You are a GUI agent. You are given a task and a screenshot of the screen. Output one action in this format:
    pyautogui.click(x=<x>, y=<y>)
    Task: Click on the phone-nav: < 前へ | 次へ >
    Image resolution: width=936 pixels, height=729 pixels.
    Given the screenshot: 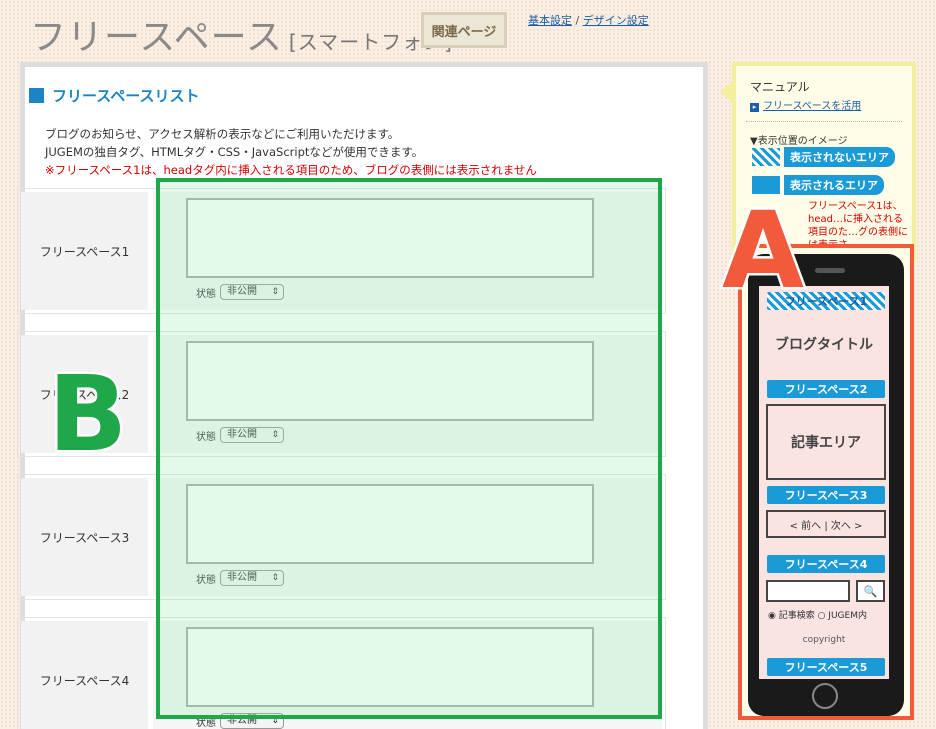 What is the action you would take?
    pyautogui.click(x=826, y=524)
    